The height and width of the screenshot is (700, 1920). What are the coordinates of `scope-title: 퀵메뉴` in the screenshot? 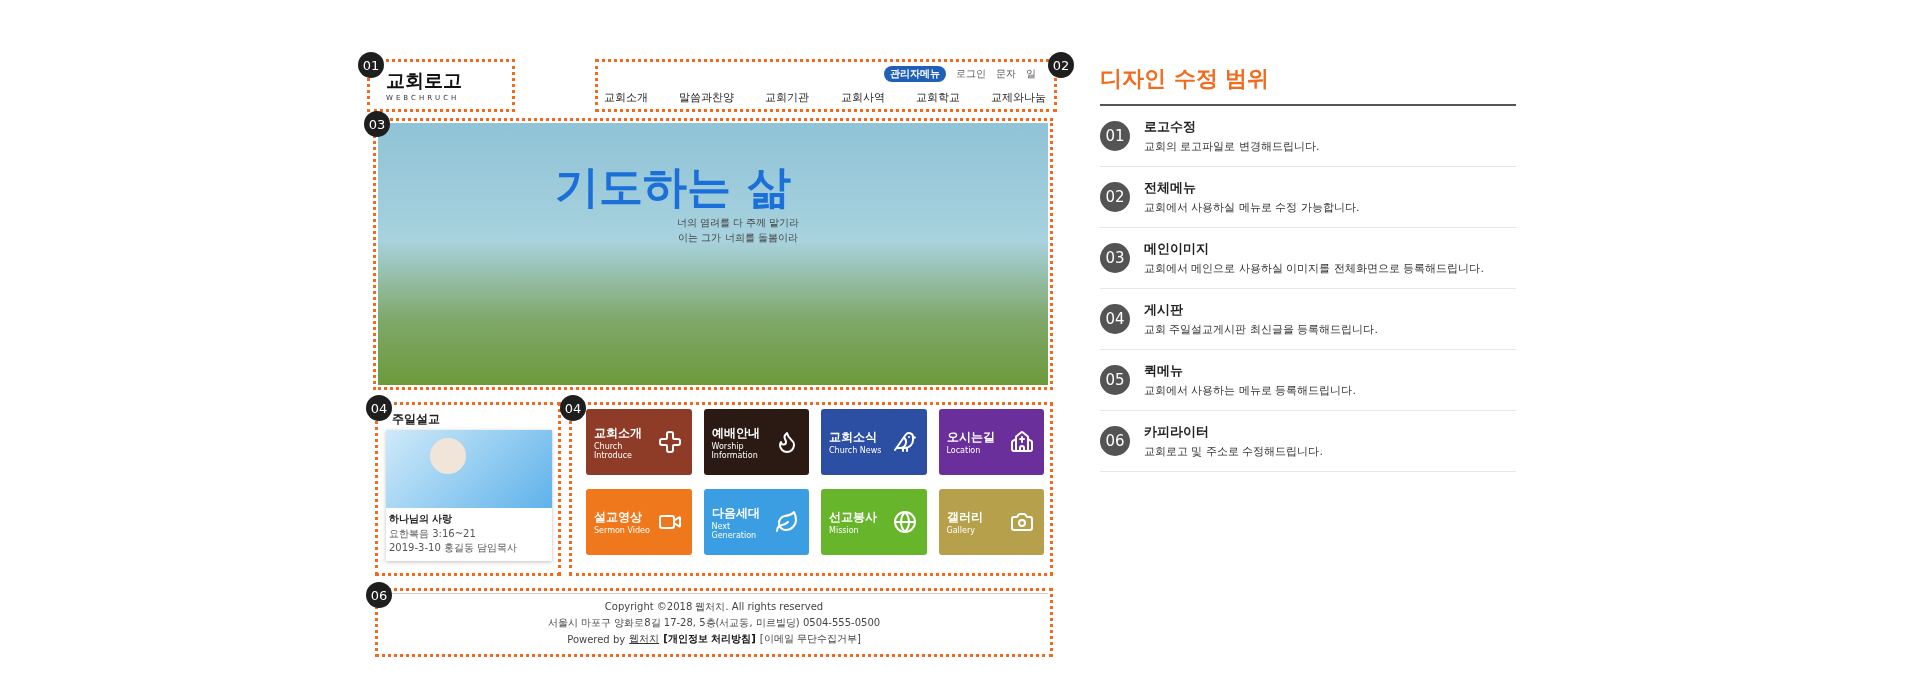 It's located at (1164, 371).